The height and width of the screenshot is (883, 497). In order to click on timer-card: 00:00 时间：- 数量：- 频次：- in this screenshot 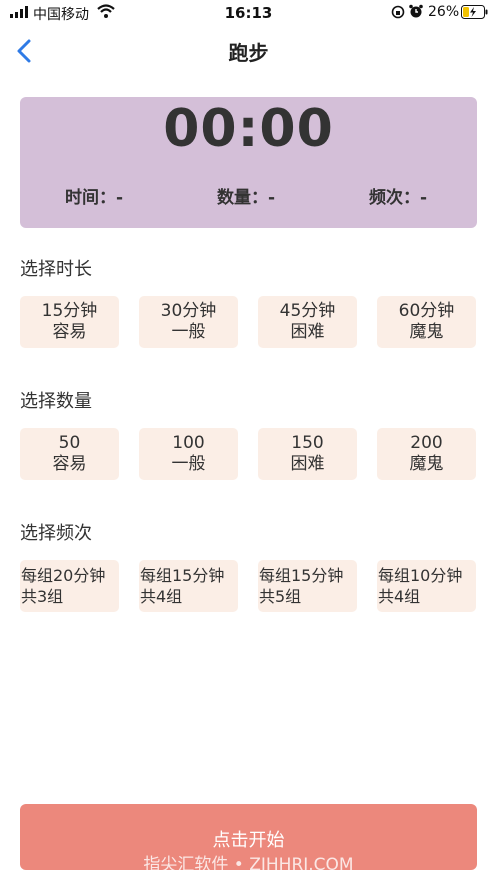, I will do `click(248, 162)`.